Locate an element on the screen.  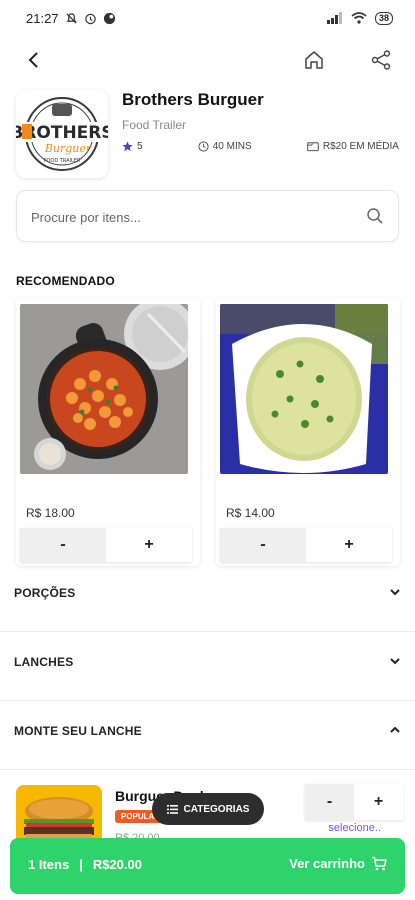
recommended-title: RECOMENDADO is located at coordinates (65, 281).